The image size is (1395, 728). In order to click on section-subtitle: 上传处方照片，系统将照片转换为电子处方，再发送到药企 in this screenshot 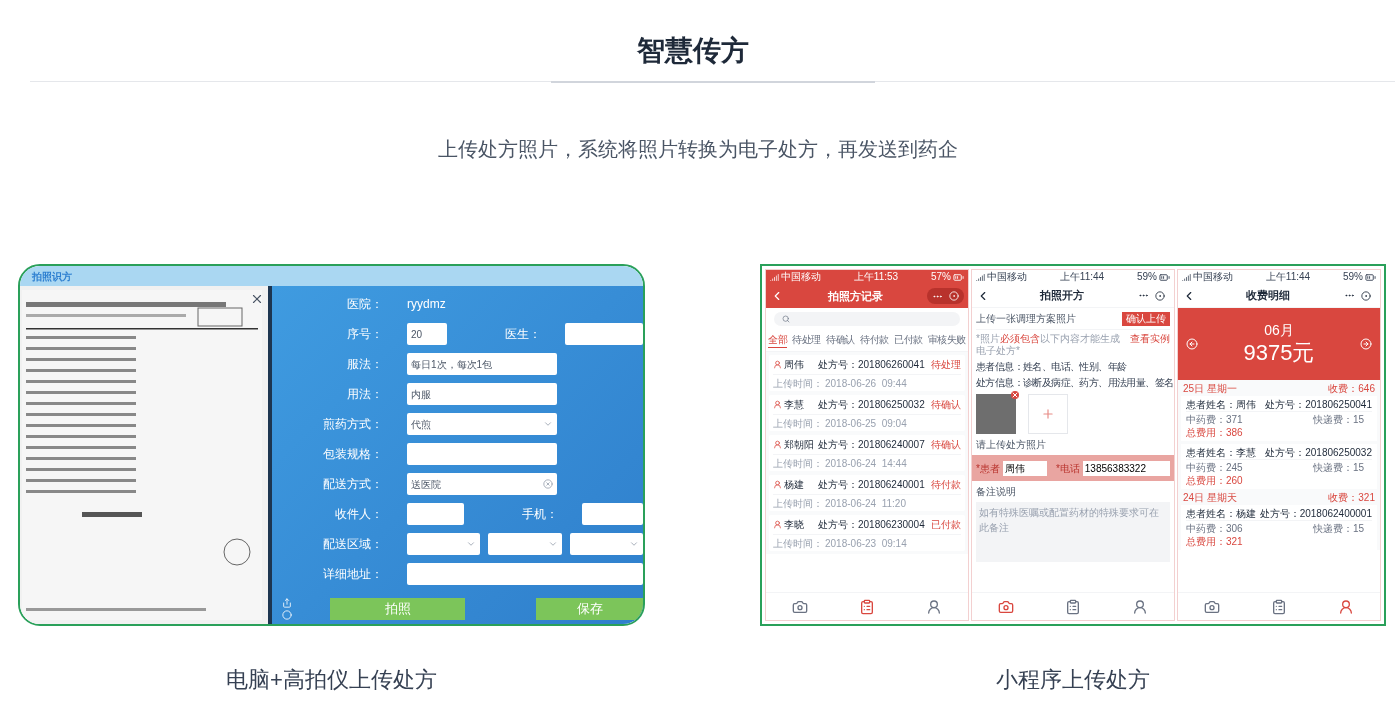, I will do `click(697, 149)`.